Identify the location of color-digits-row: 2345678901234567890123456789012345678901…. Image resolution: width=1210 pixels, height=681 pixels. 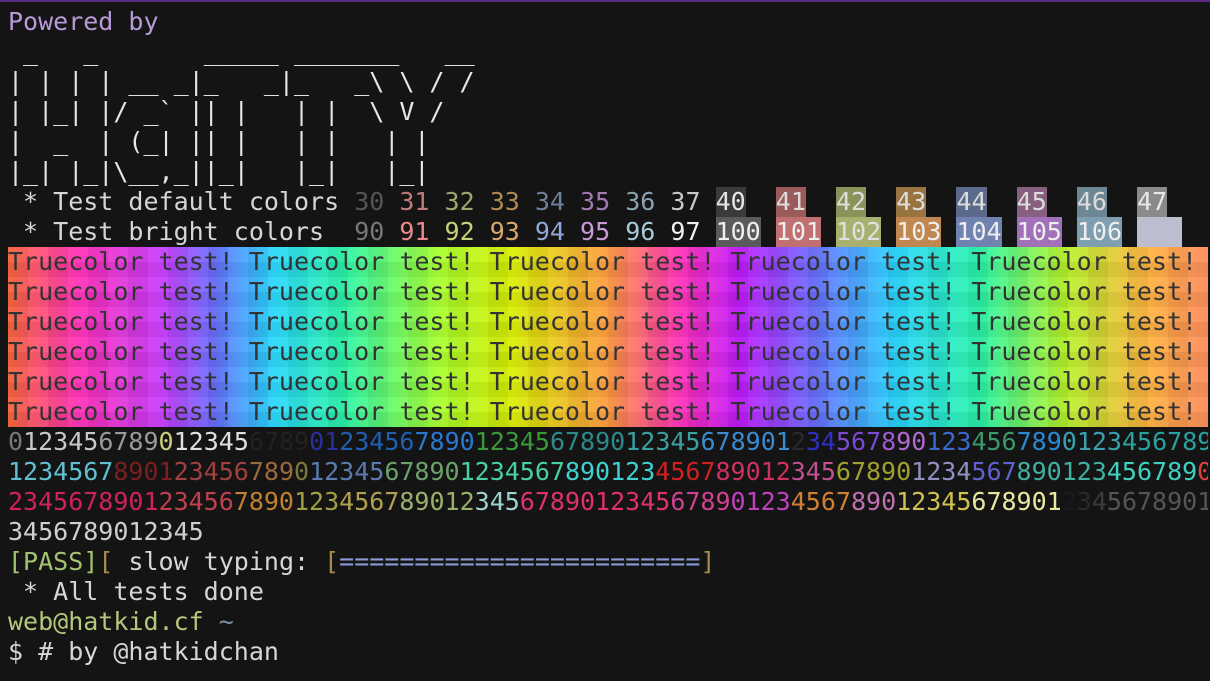
(608, 502).